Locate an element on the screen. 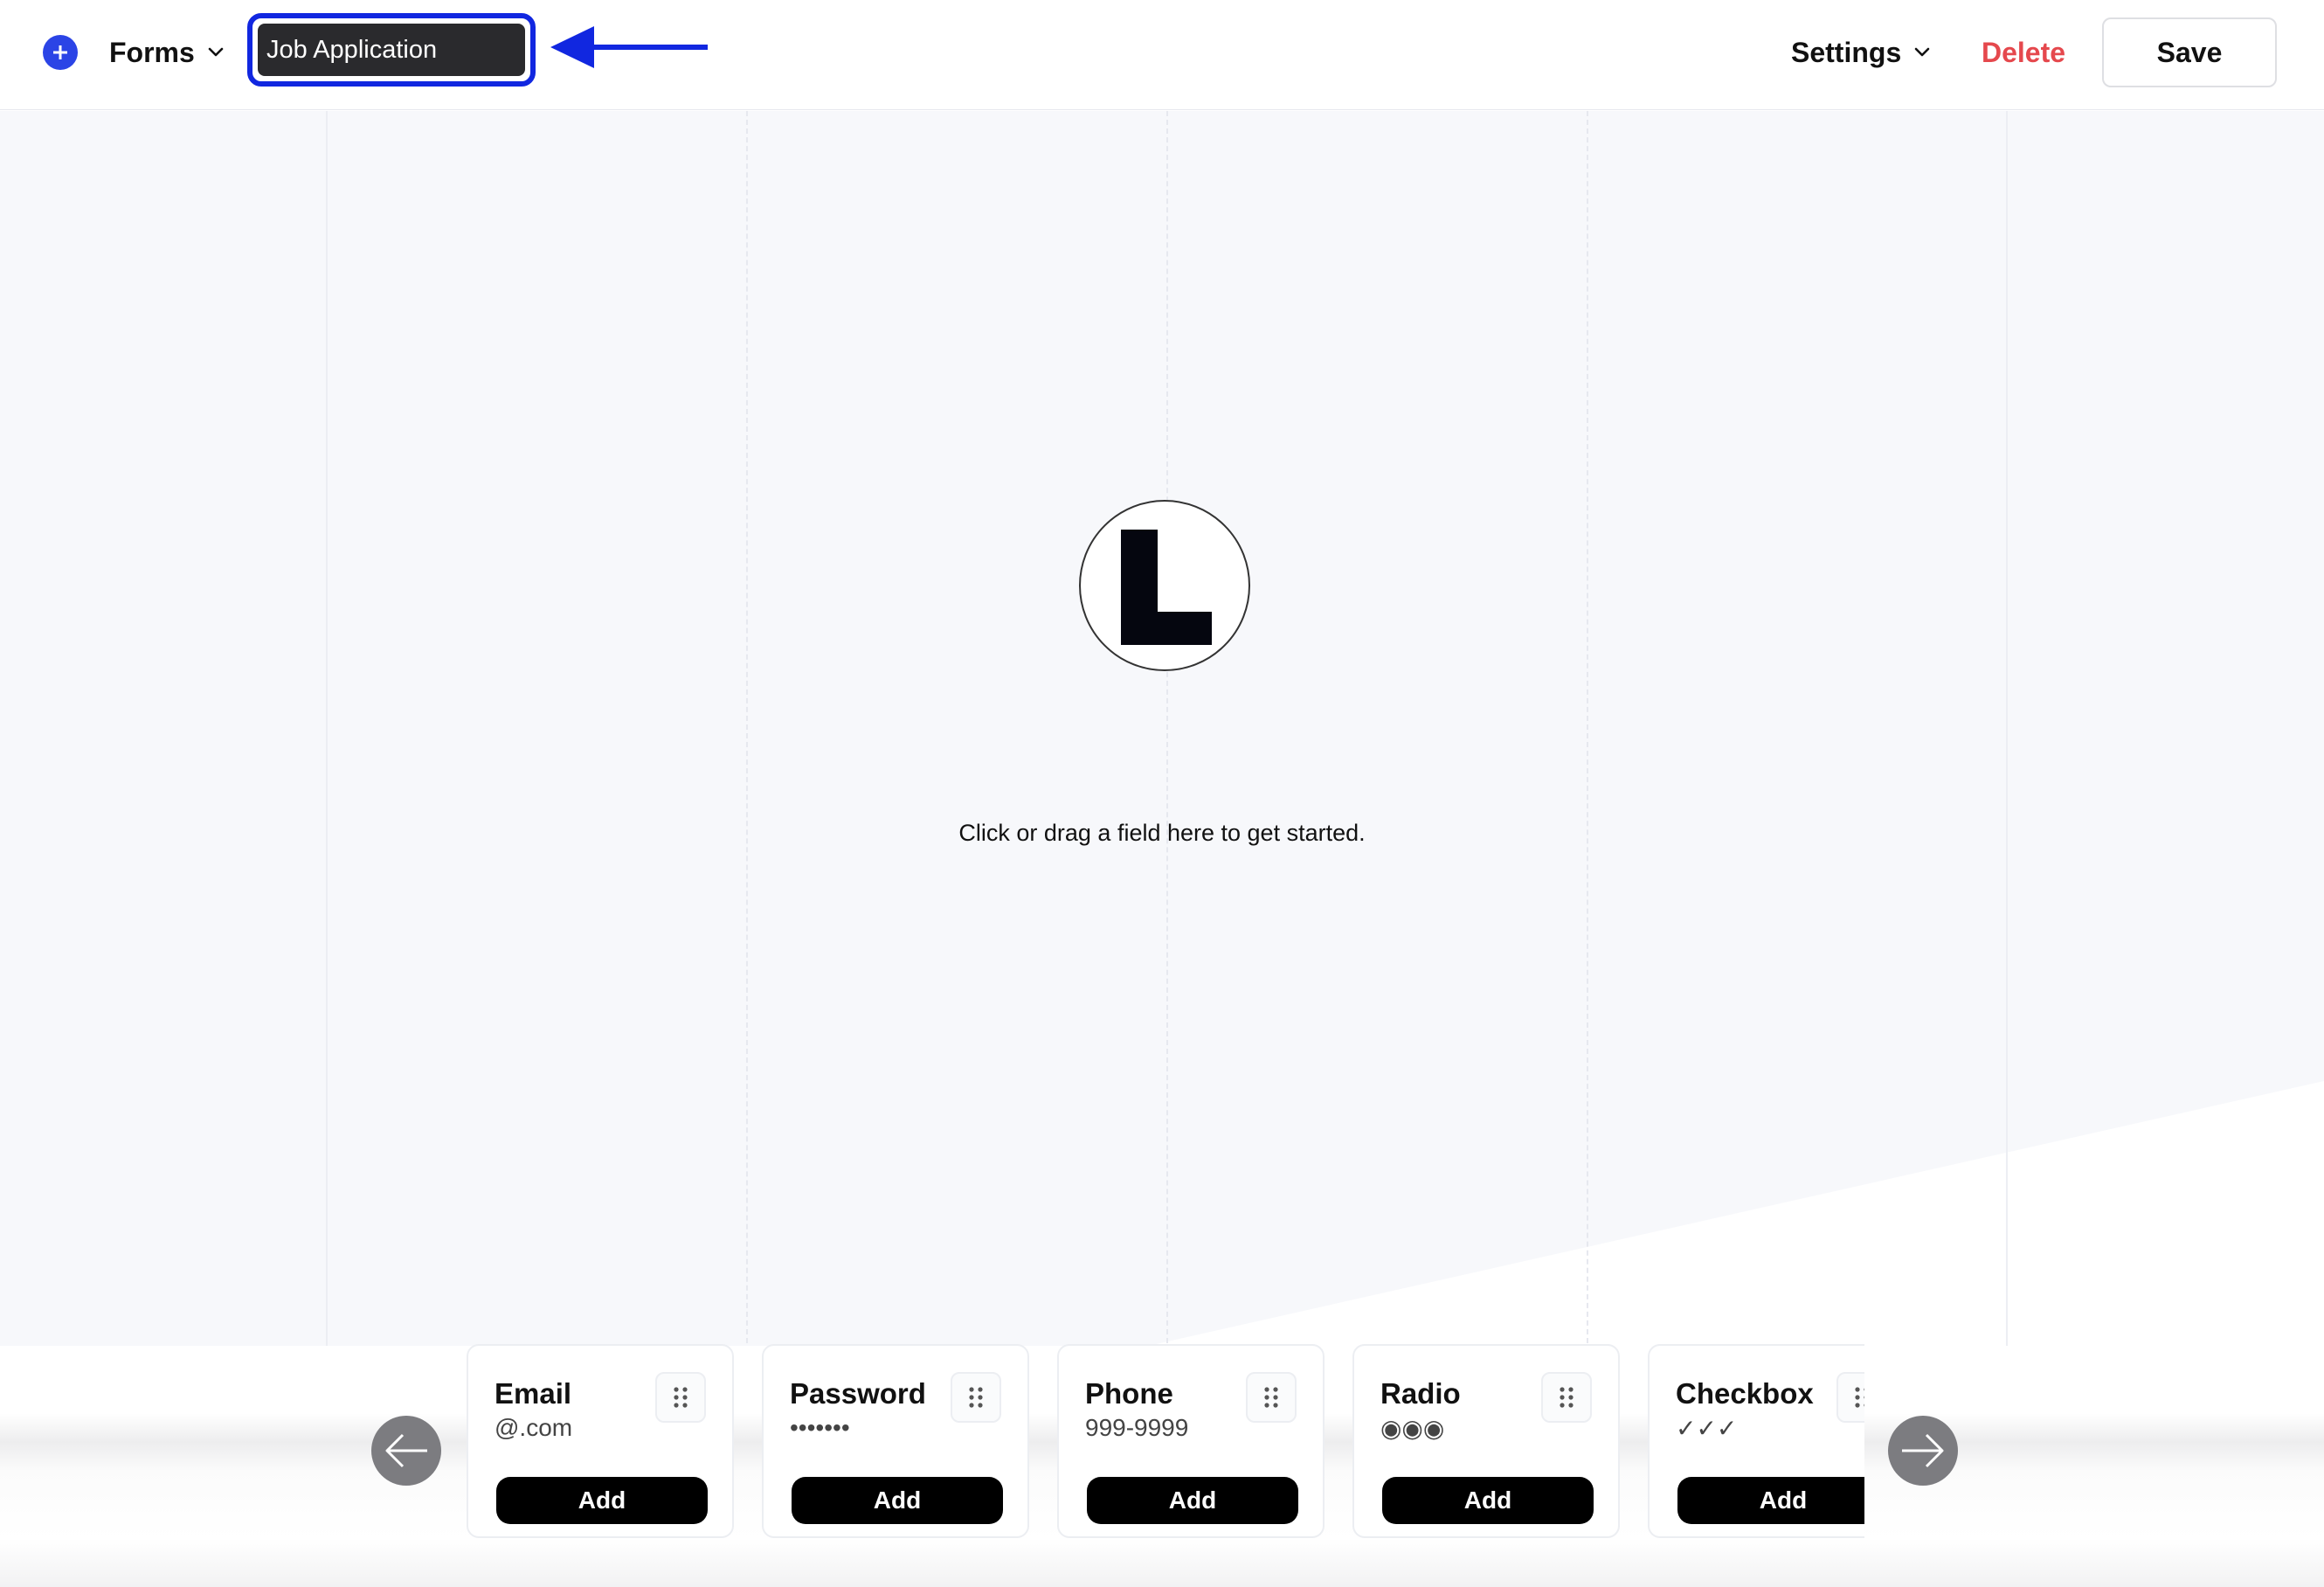  forms-menu-label: Forms is located at coordinates (152, 52).